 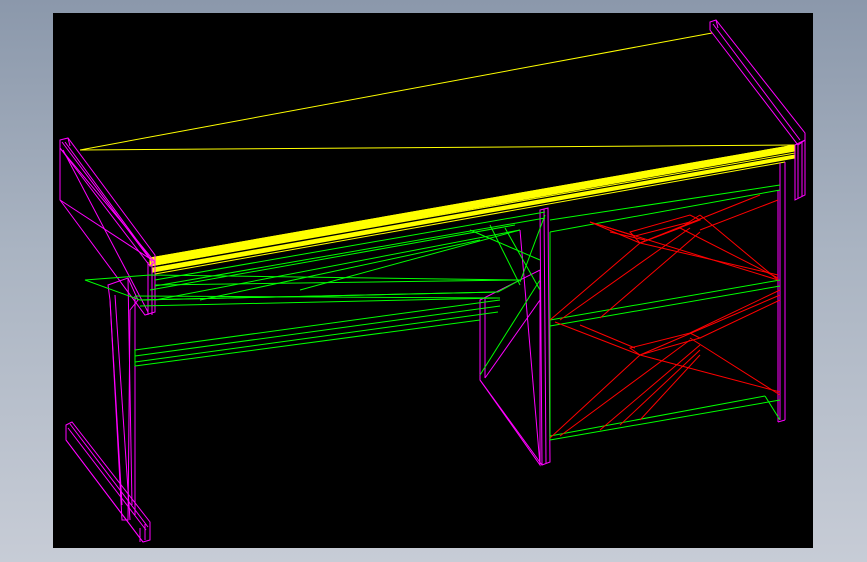 What do you see at coordinates (664, 257) in the screenshot?
I see `upper-drawer` at bounding box center [664, 257].